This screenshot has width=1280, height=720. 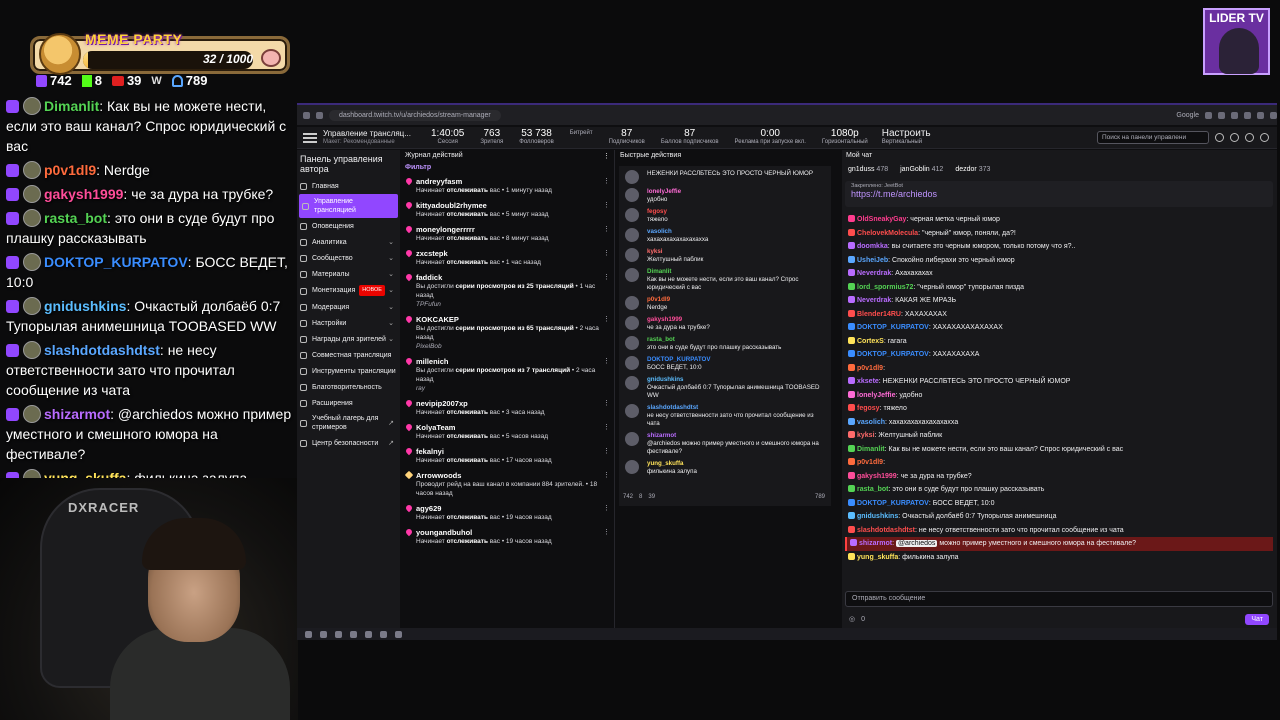 I want to click on nav-item: Совместная трансляция, so click(x=348, y=355).